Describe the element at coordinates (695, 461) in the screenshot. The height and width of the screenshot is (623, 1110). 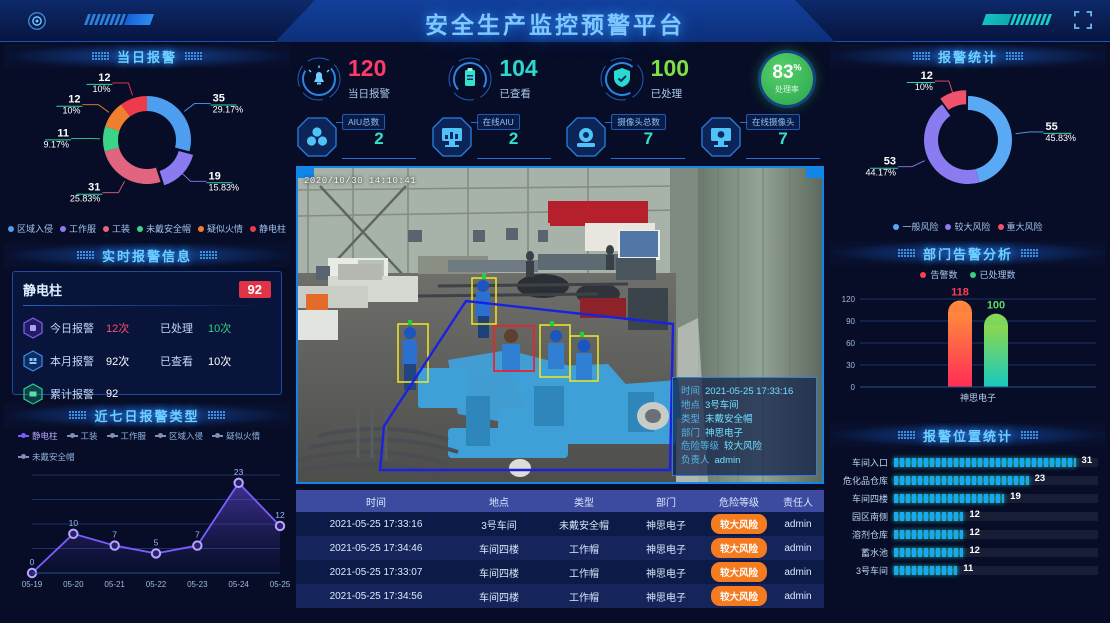
I see `overlay-key: 负责人` at that location.